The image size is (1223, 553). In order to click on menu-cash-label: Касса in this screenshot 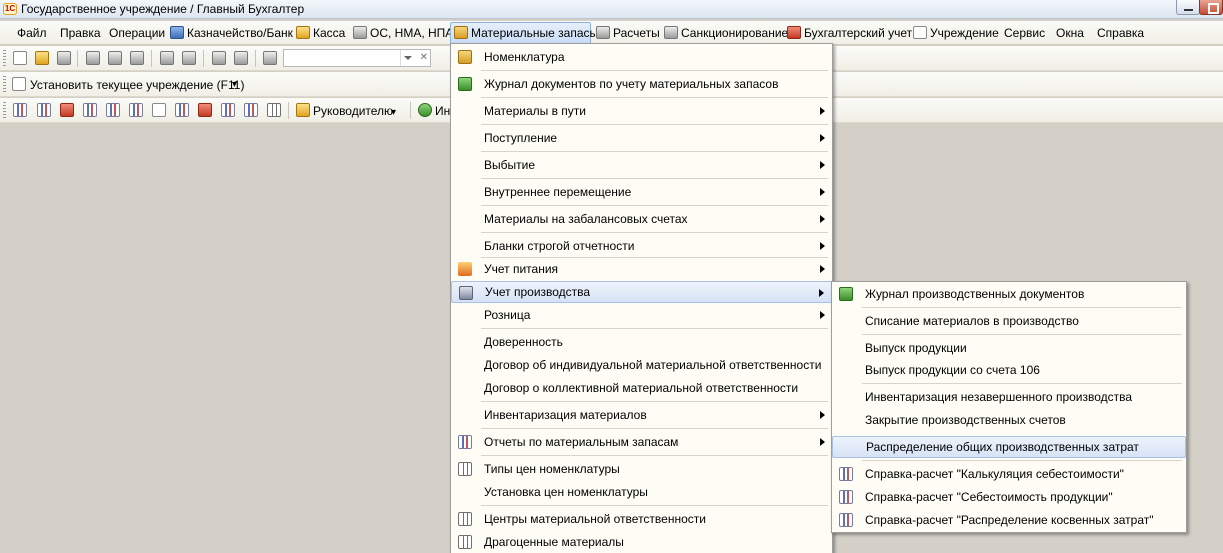, I will do `click(329, 33)`.